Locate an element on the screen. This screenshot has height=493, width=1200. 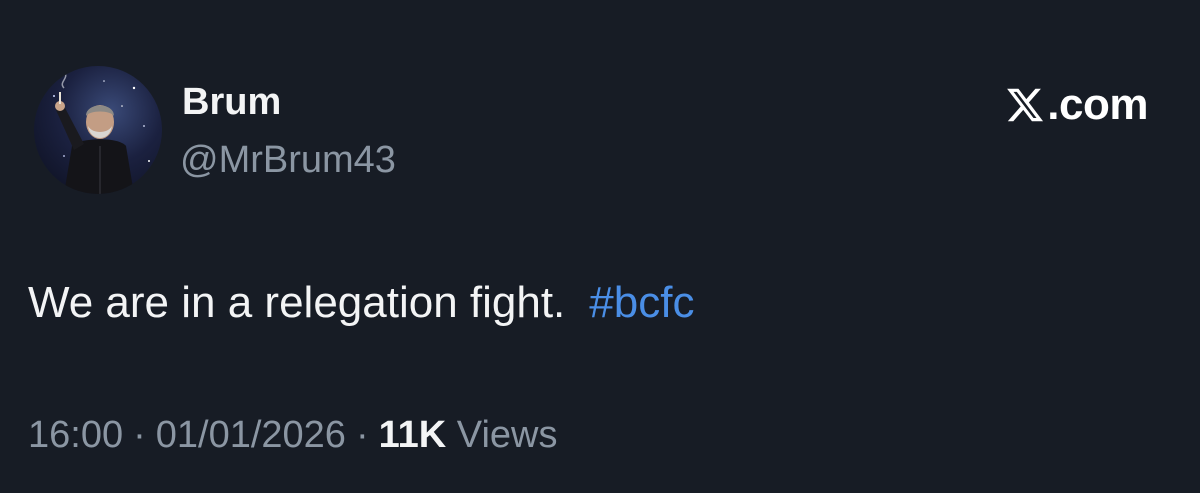
tweet-text: We are in a relegation fight. #bcfc is located at coordinates (361, 303).